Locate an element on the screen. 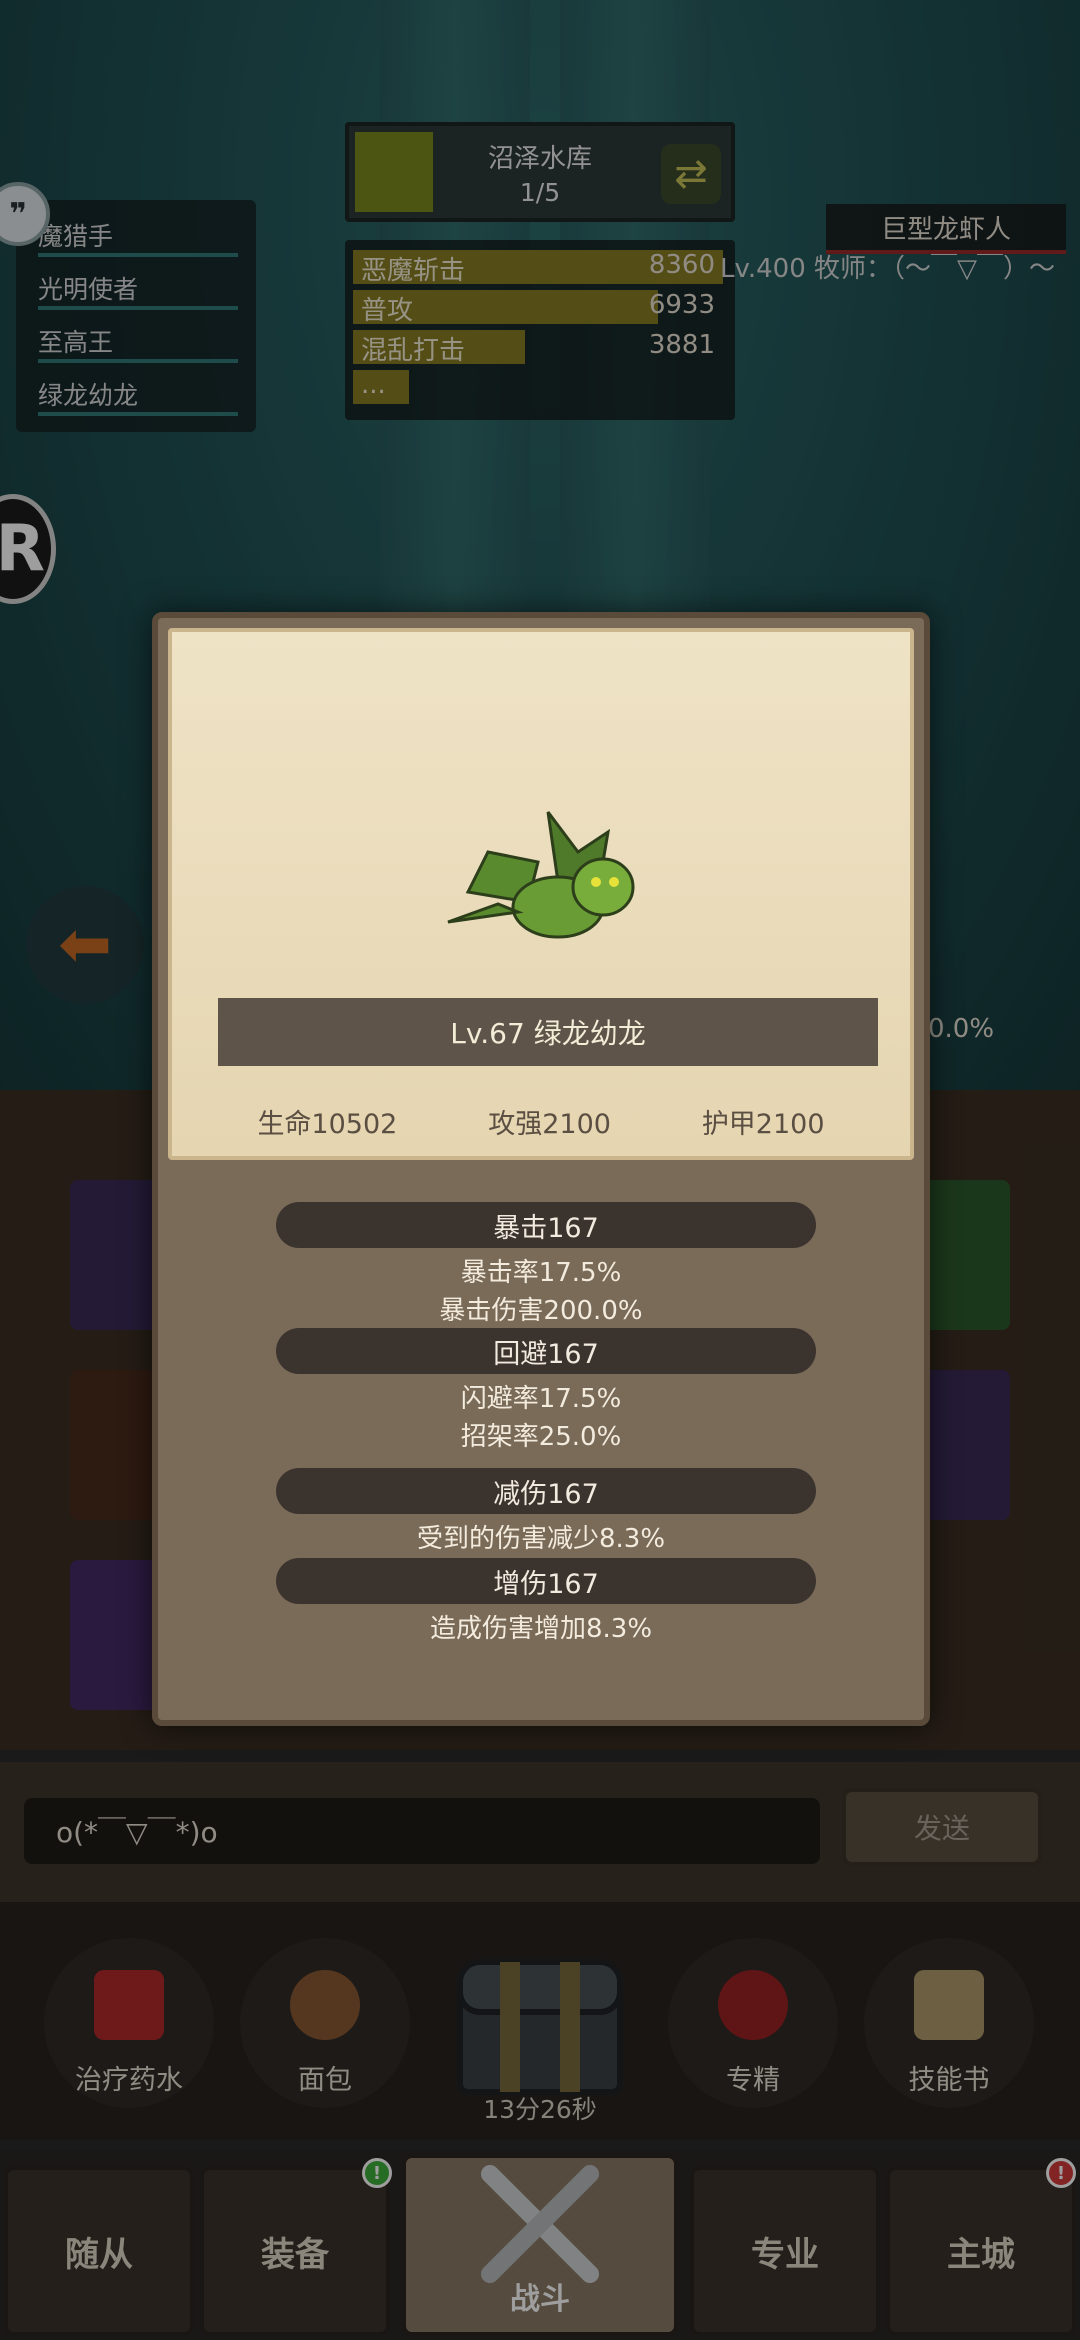  base-stats: 生命10502 攻强2100 护甲2100 is located at coordinates (541, 1121).